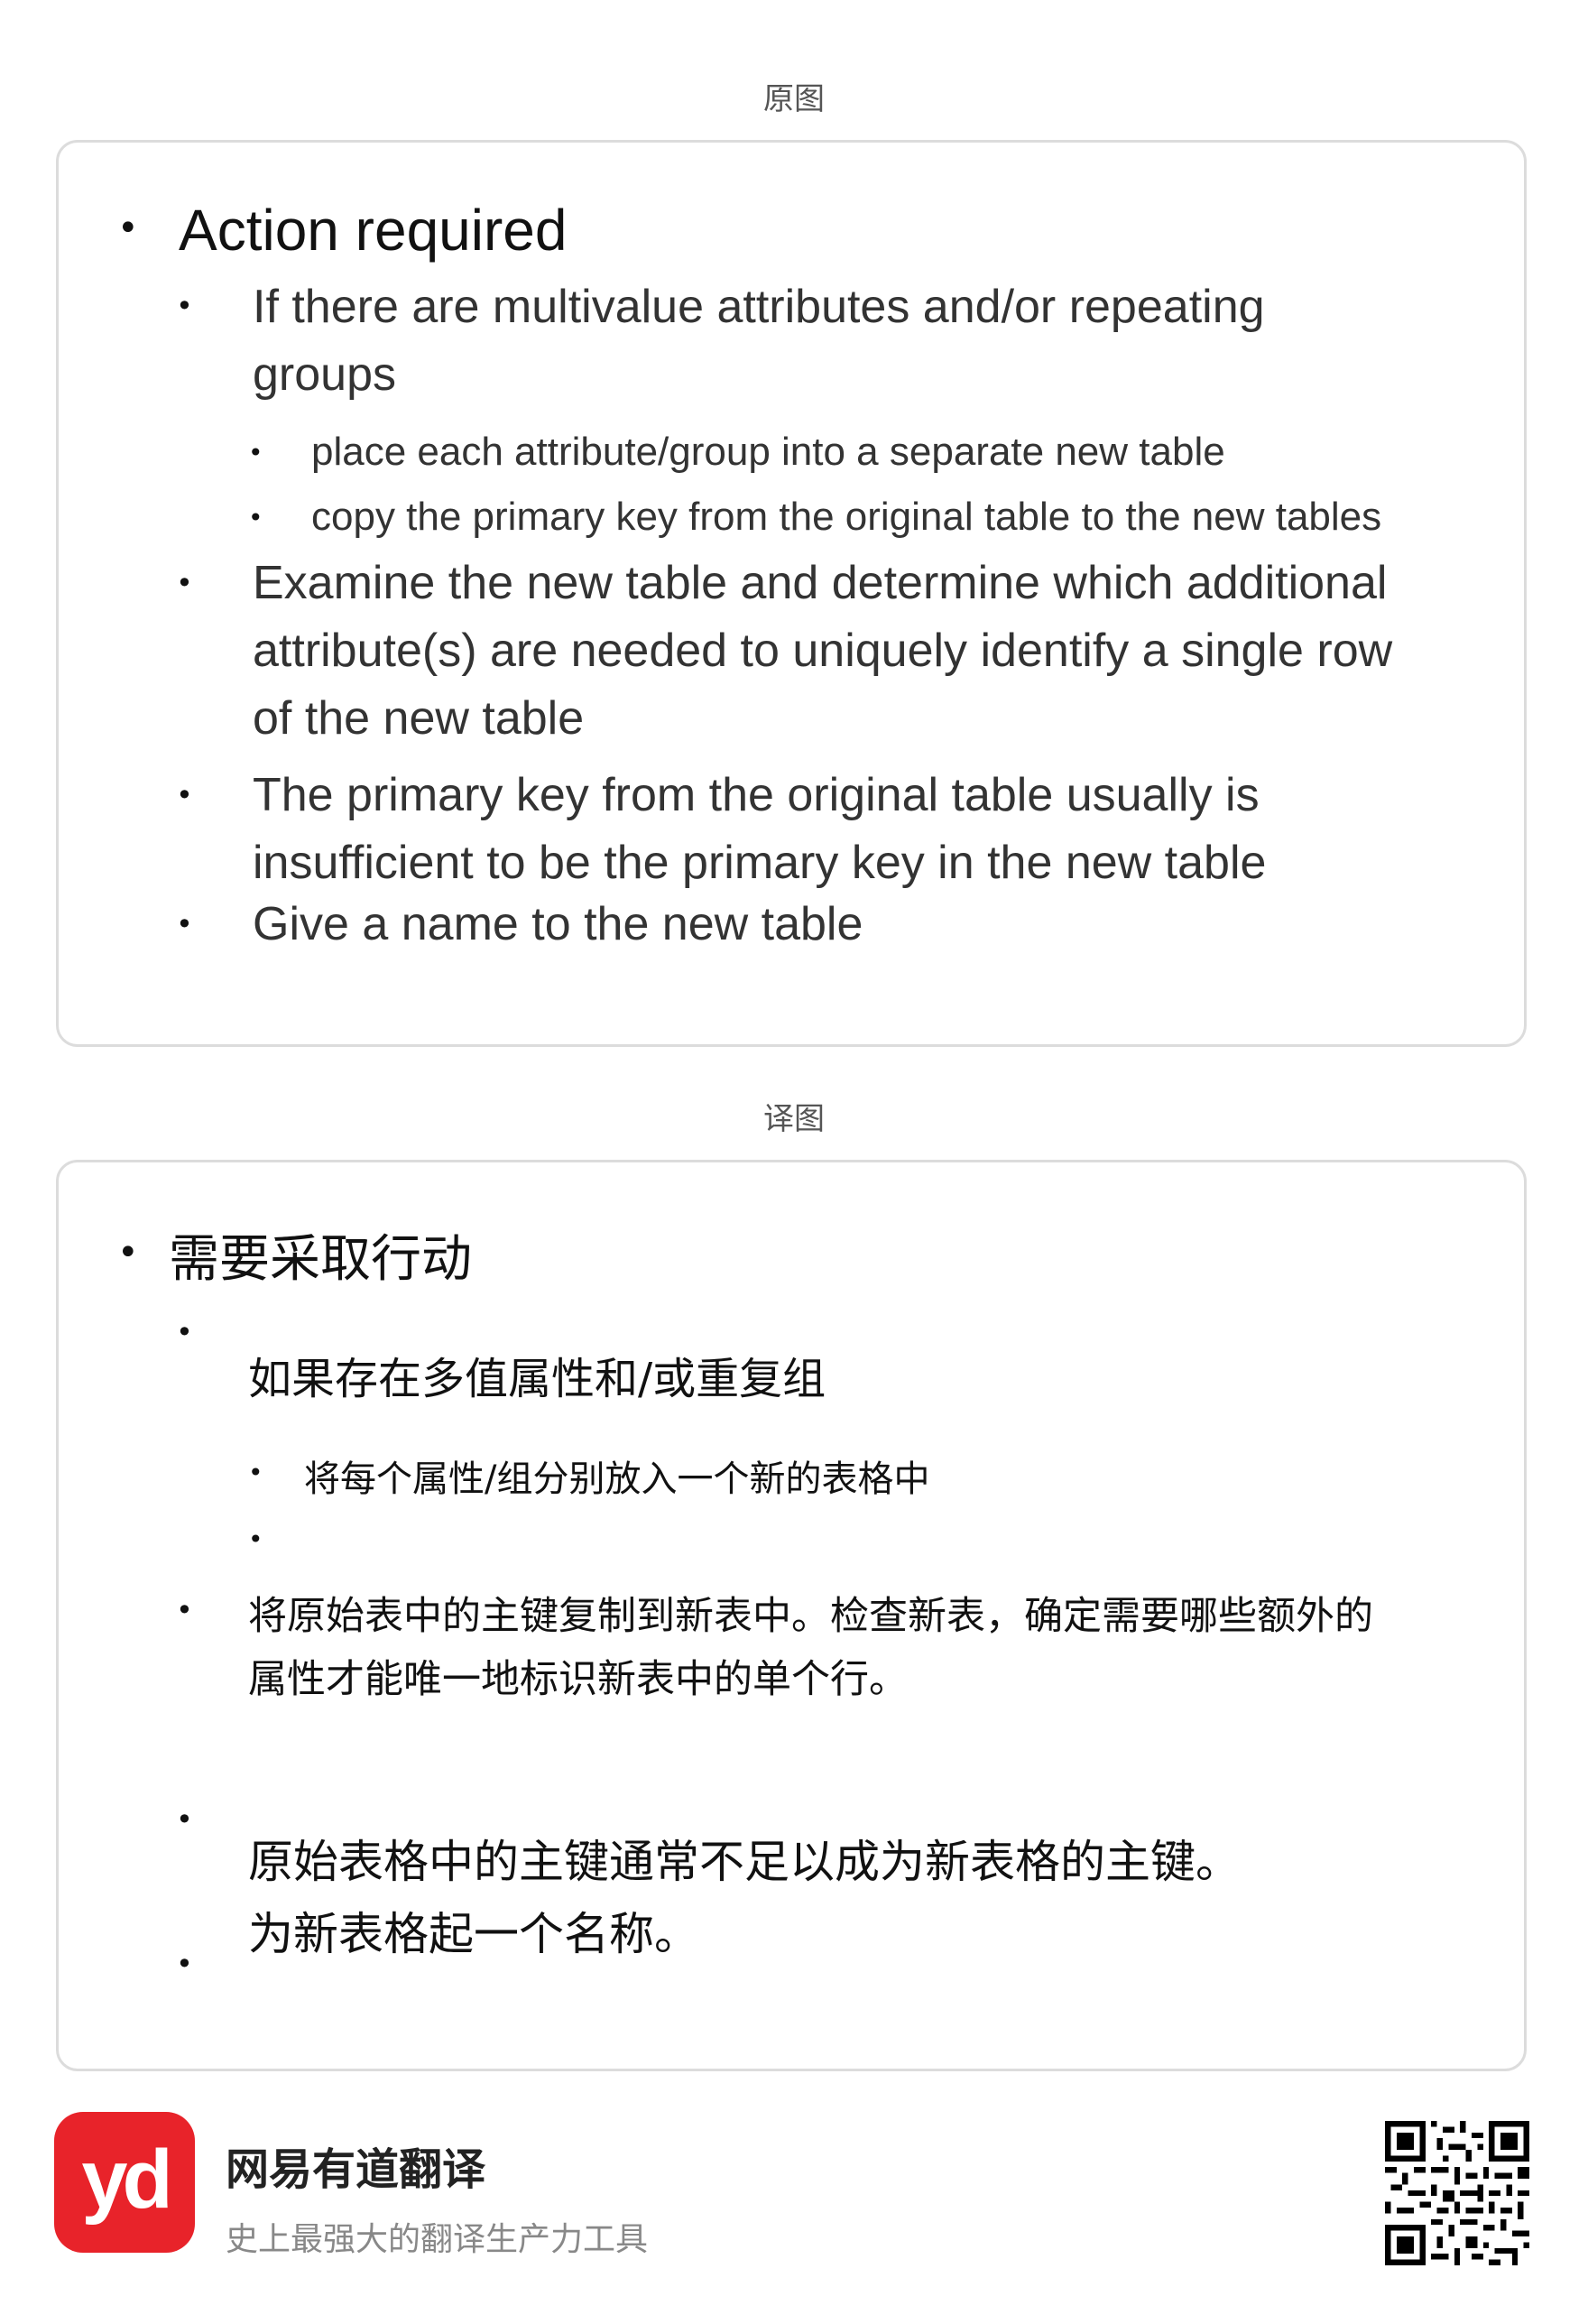  Describe the element at coordinates (356, 2169) in the screenshot. I see `brand-name: 网易有道翻译` at that location.